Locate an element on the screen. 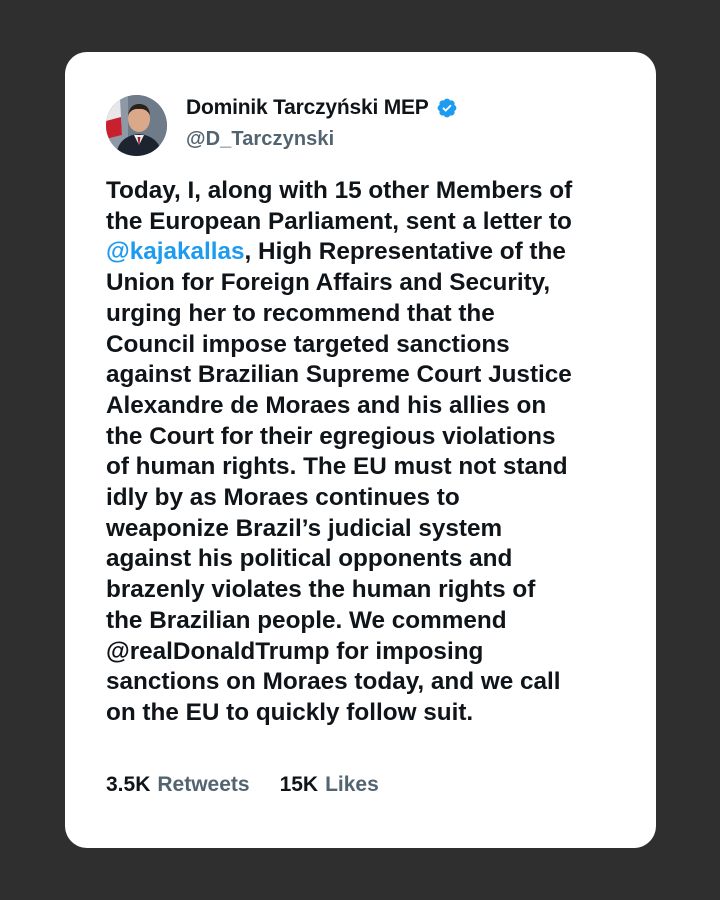 This screenshot has height=900, width=720. likes-stat: 15K Likes is located at coordinates (329, 785).